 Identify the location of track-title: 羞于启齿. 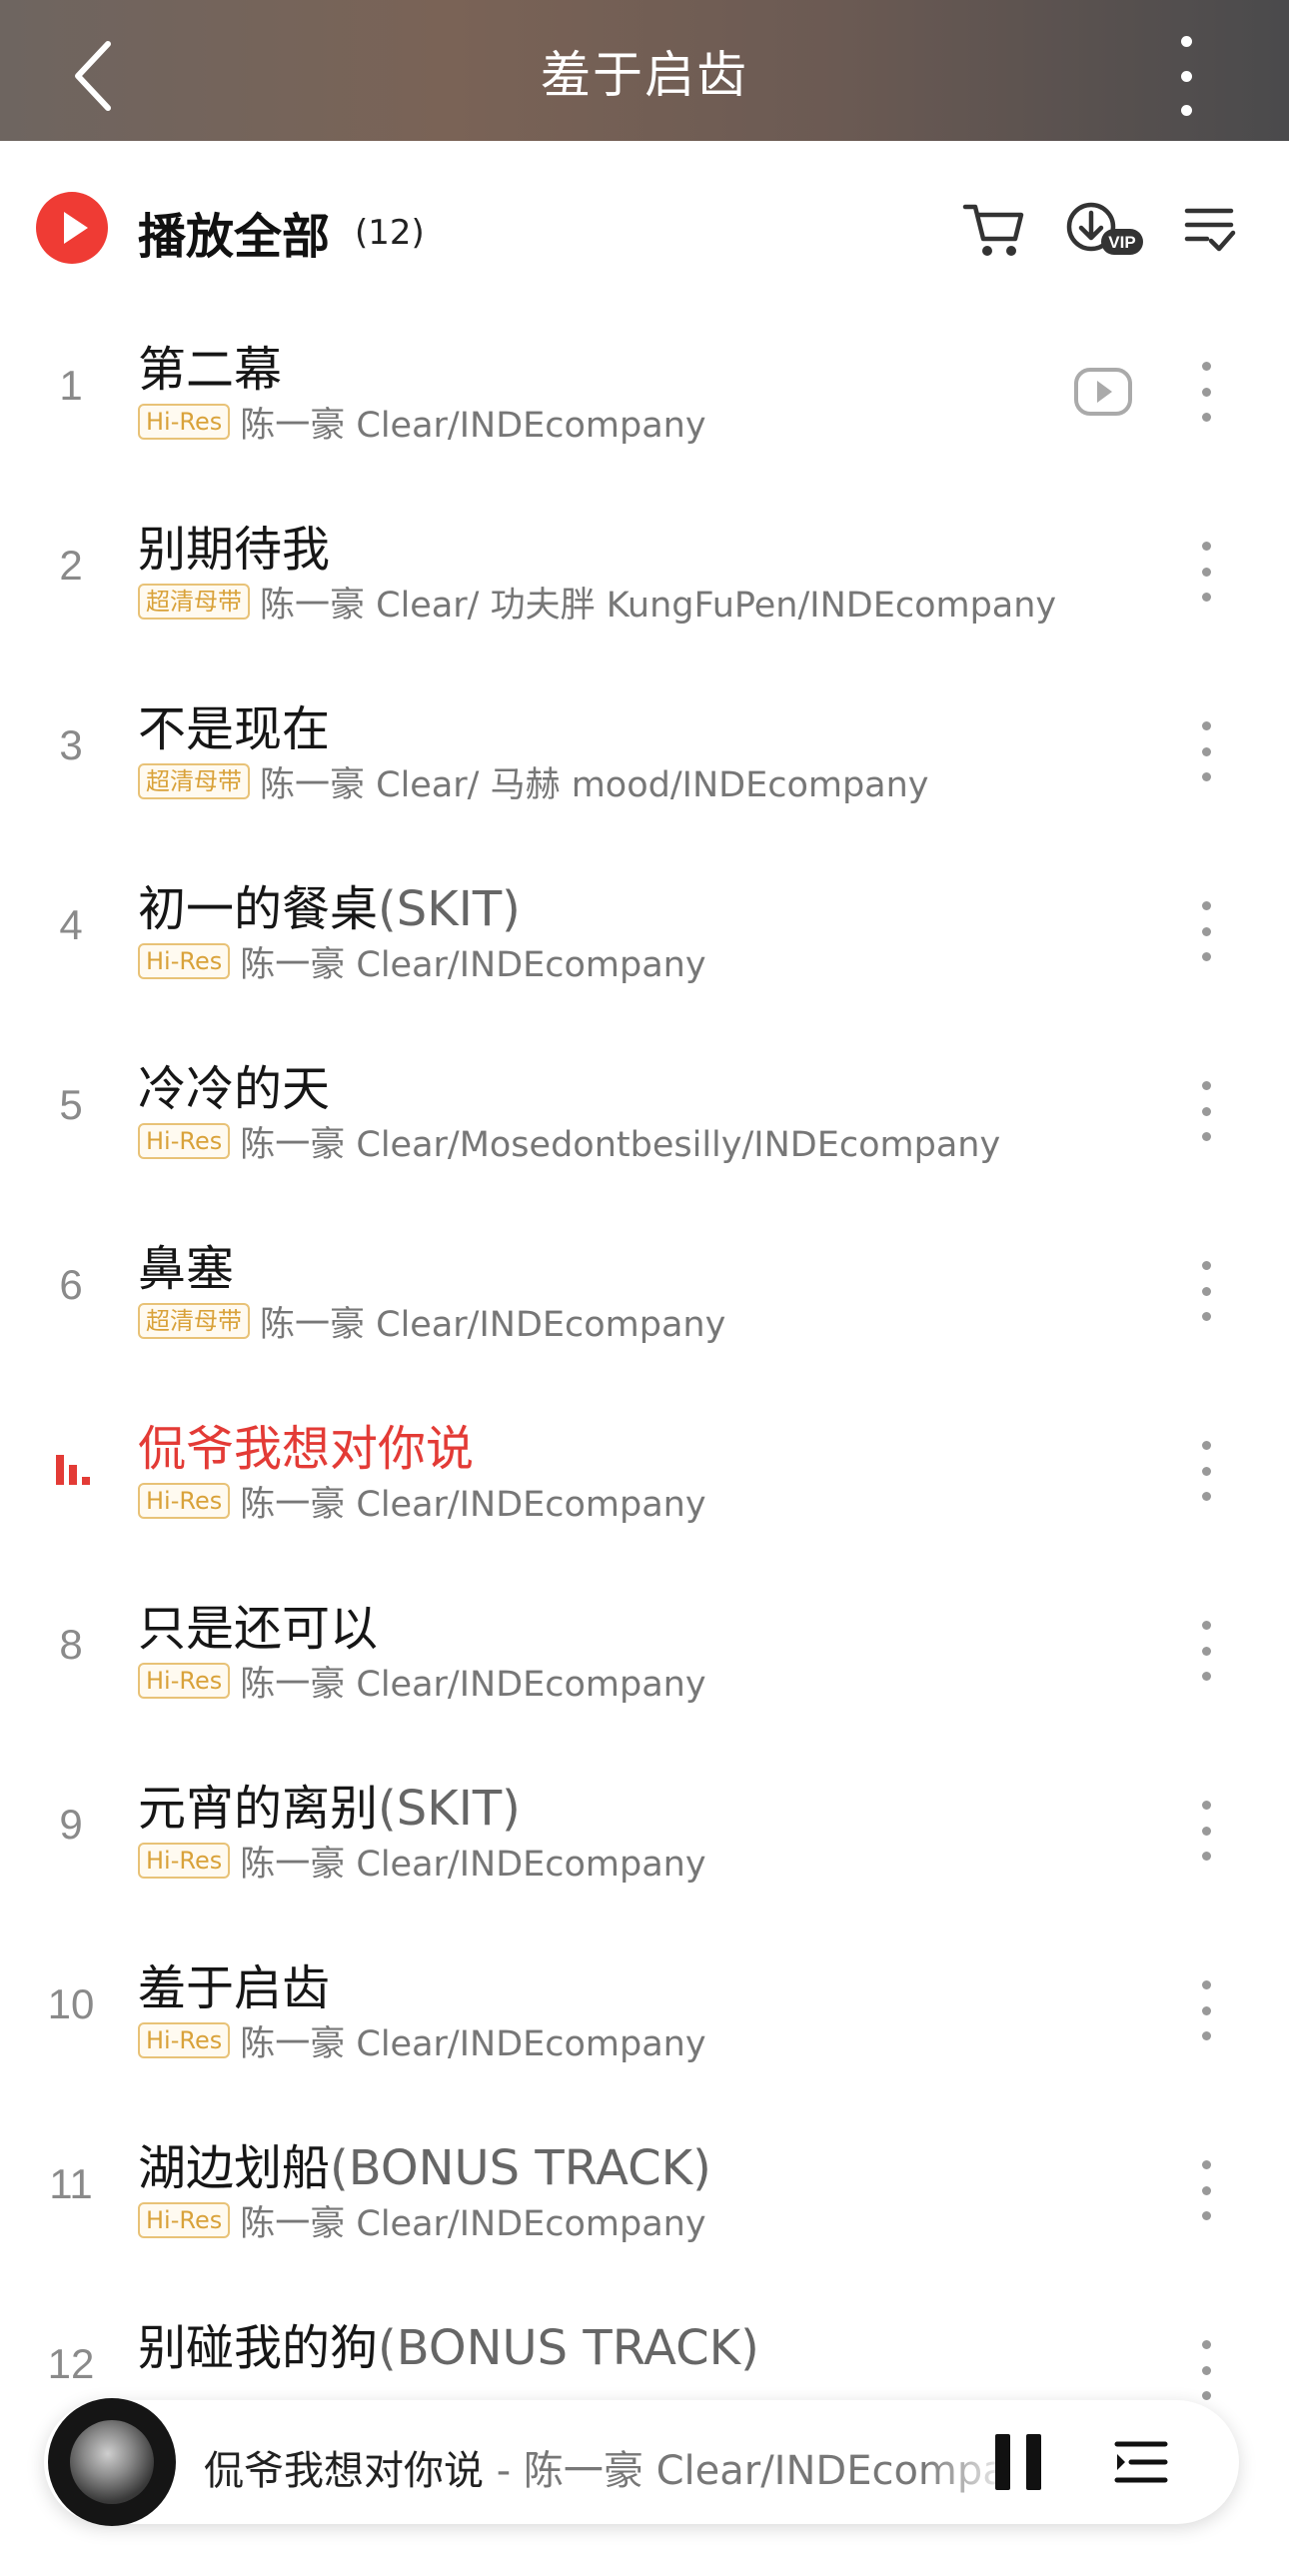
(234, 1983).